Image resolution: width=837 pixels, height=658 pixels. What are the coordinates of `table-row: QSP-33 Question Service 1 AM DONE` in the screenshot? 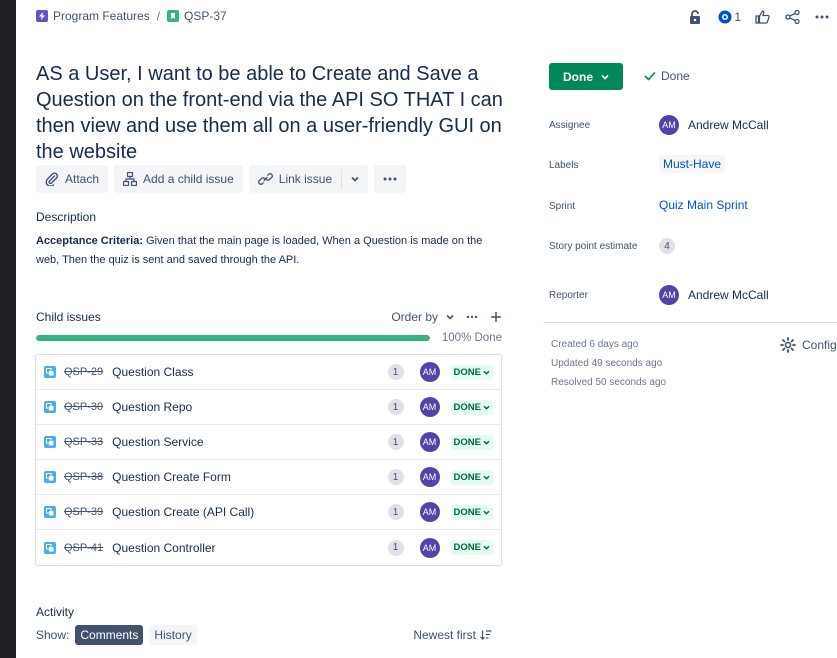 It's located at (268, 442).